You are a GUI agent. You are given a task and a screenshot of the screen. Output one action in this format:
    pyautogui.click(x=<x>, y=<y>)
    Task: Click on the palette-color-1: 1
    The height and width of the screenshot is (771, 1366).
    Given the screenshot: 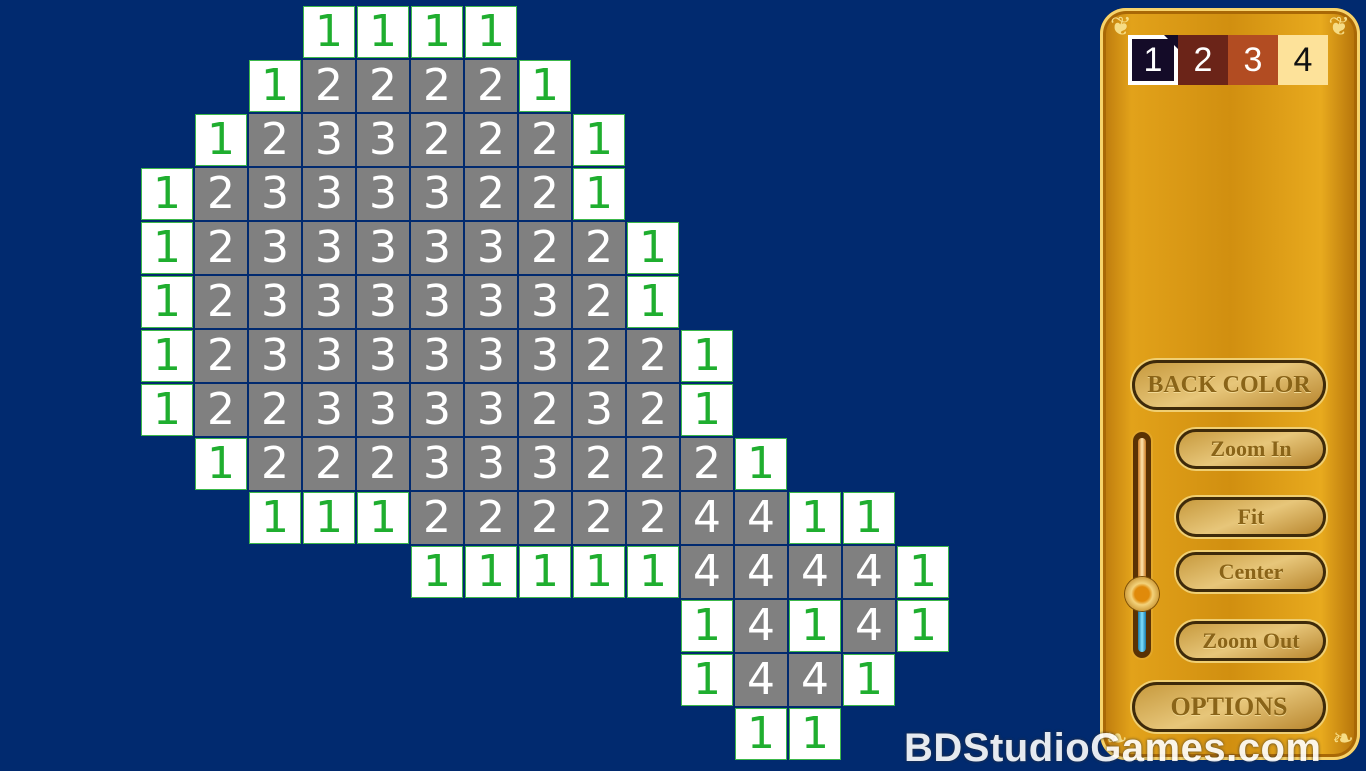 What is the action you would take?
    pyautogui.click(x=1153, y=60)
    